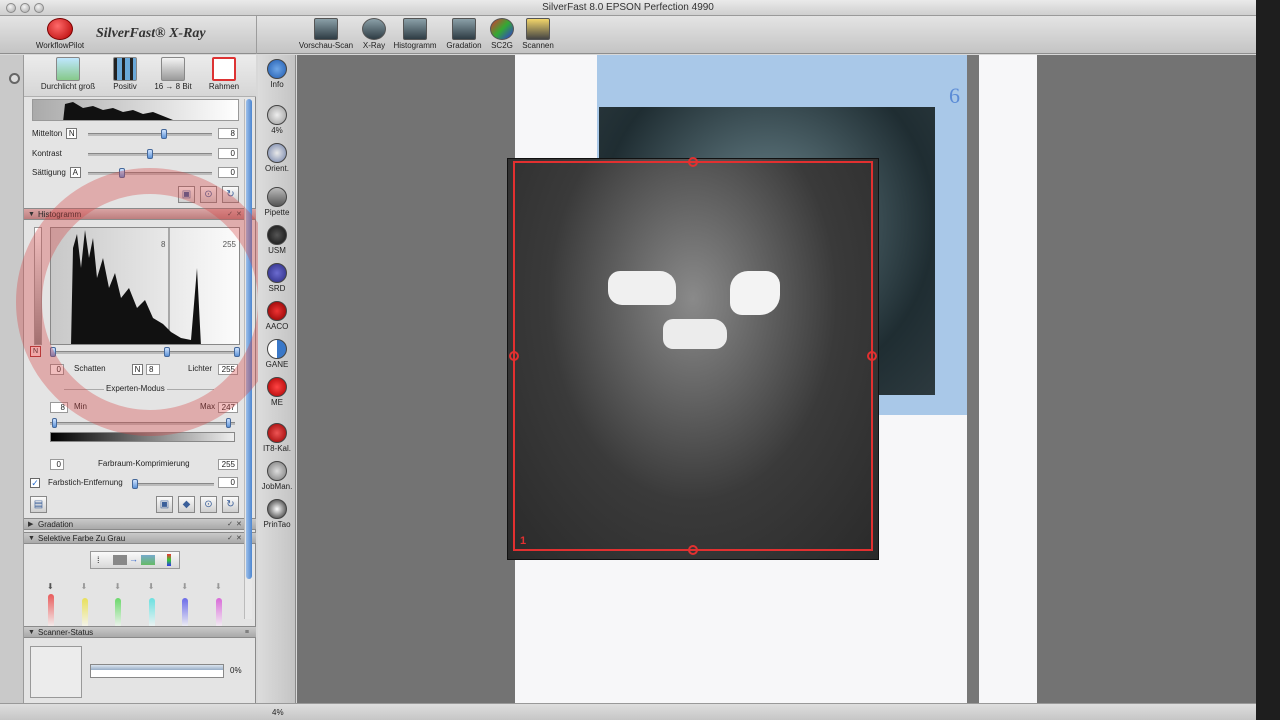  I want to click on mittelton-mode: N, so click(72, 133).